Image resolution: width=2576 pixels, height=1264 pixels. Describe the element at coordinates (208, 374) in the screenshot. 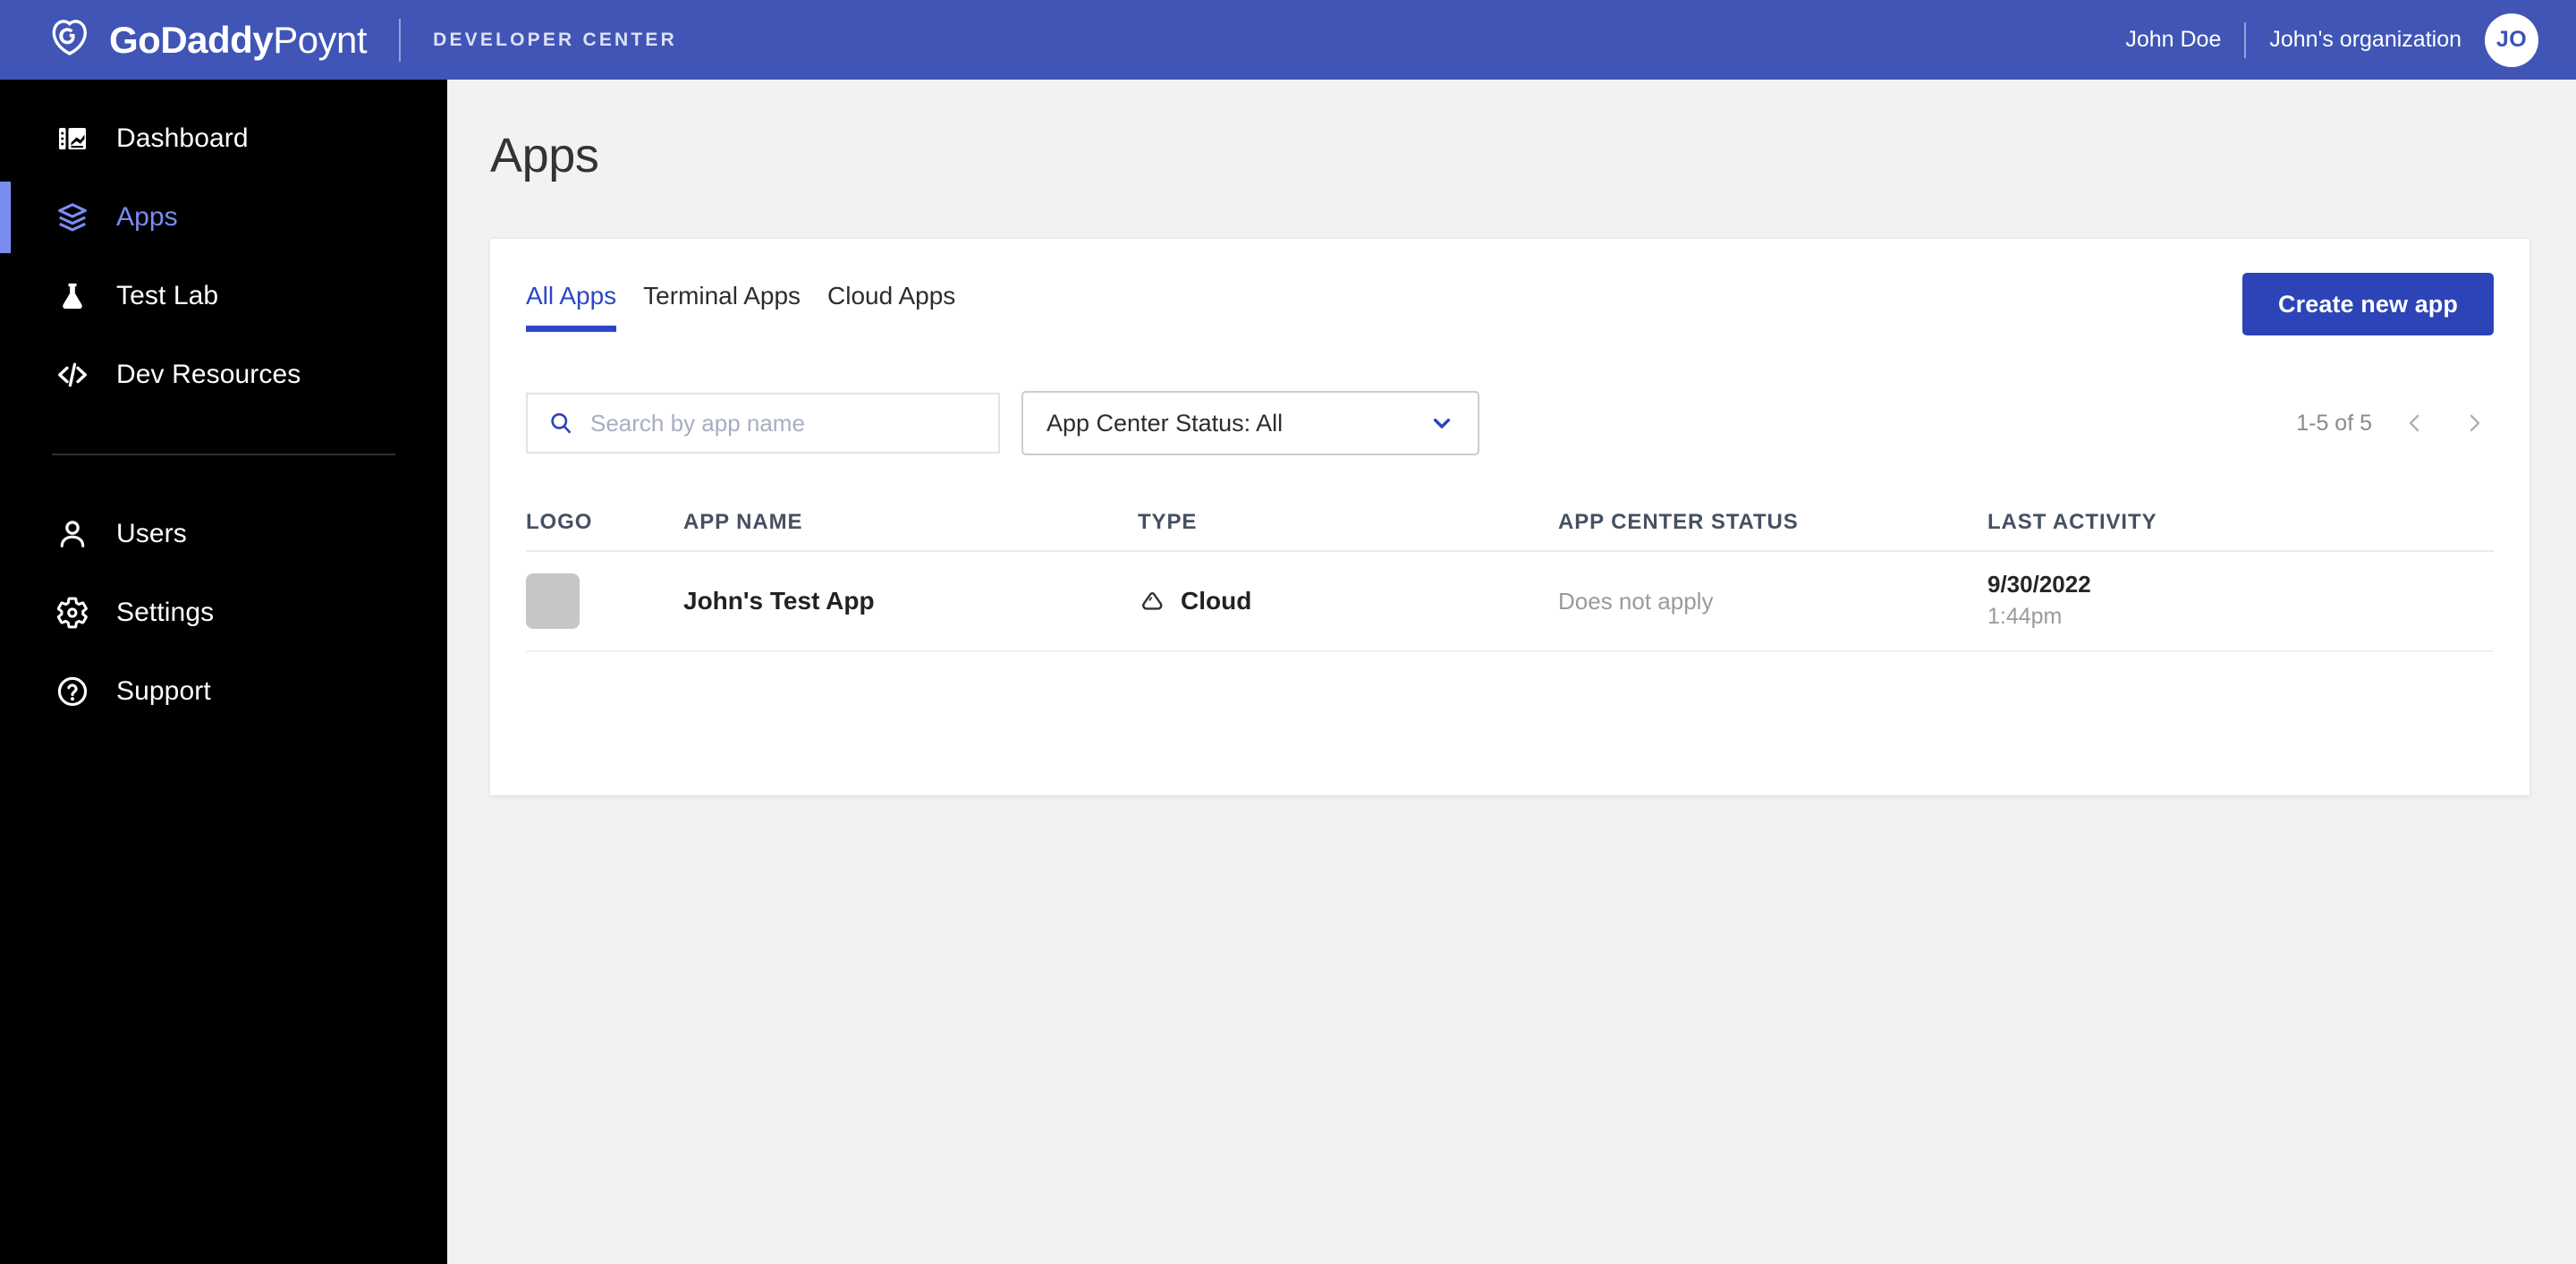

I see `sidebar-item-label: Dev Resources` at that location.